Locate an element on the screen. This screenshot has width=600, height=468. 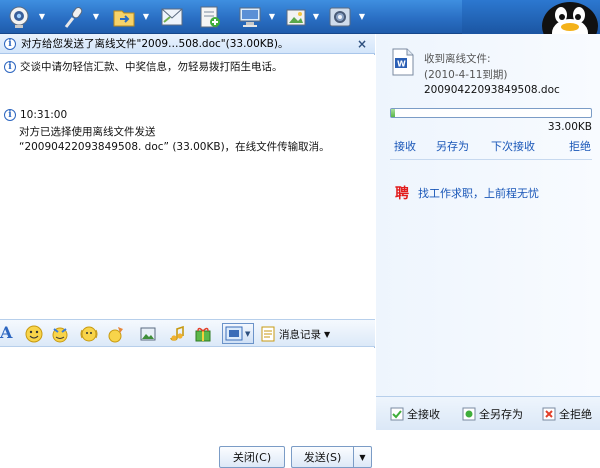
close-button-label: 关闭(C) is located at coordinates (252, 457).